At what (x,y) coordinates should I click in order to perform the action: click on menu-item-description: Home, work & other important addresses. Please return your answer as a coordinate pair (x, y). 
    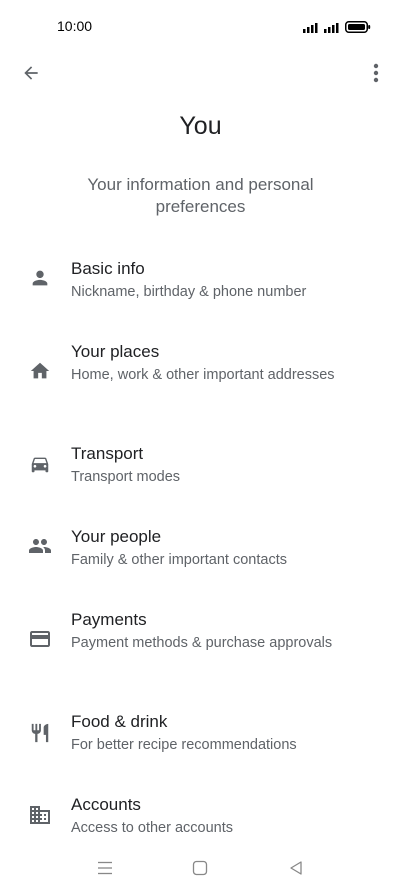
    Looking at the image, I should click on (203, 375).